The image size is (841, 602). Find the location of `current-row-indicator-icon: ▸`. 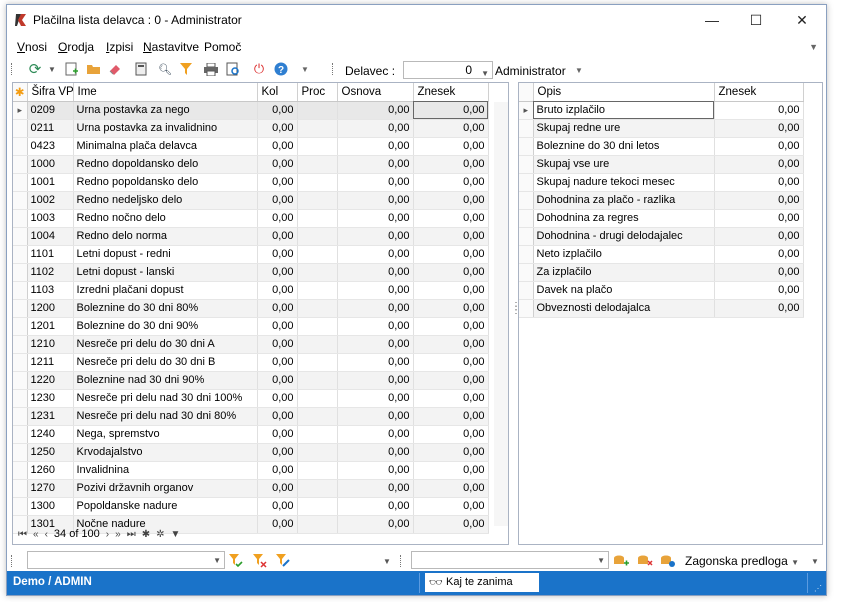

current-row-indicator-icon: ▸ is located at coordinates (20, 110).